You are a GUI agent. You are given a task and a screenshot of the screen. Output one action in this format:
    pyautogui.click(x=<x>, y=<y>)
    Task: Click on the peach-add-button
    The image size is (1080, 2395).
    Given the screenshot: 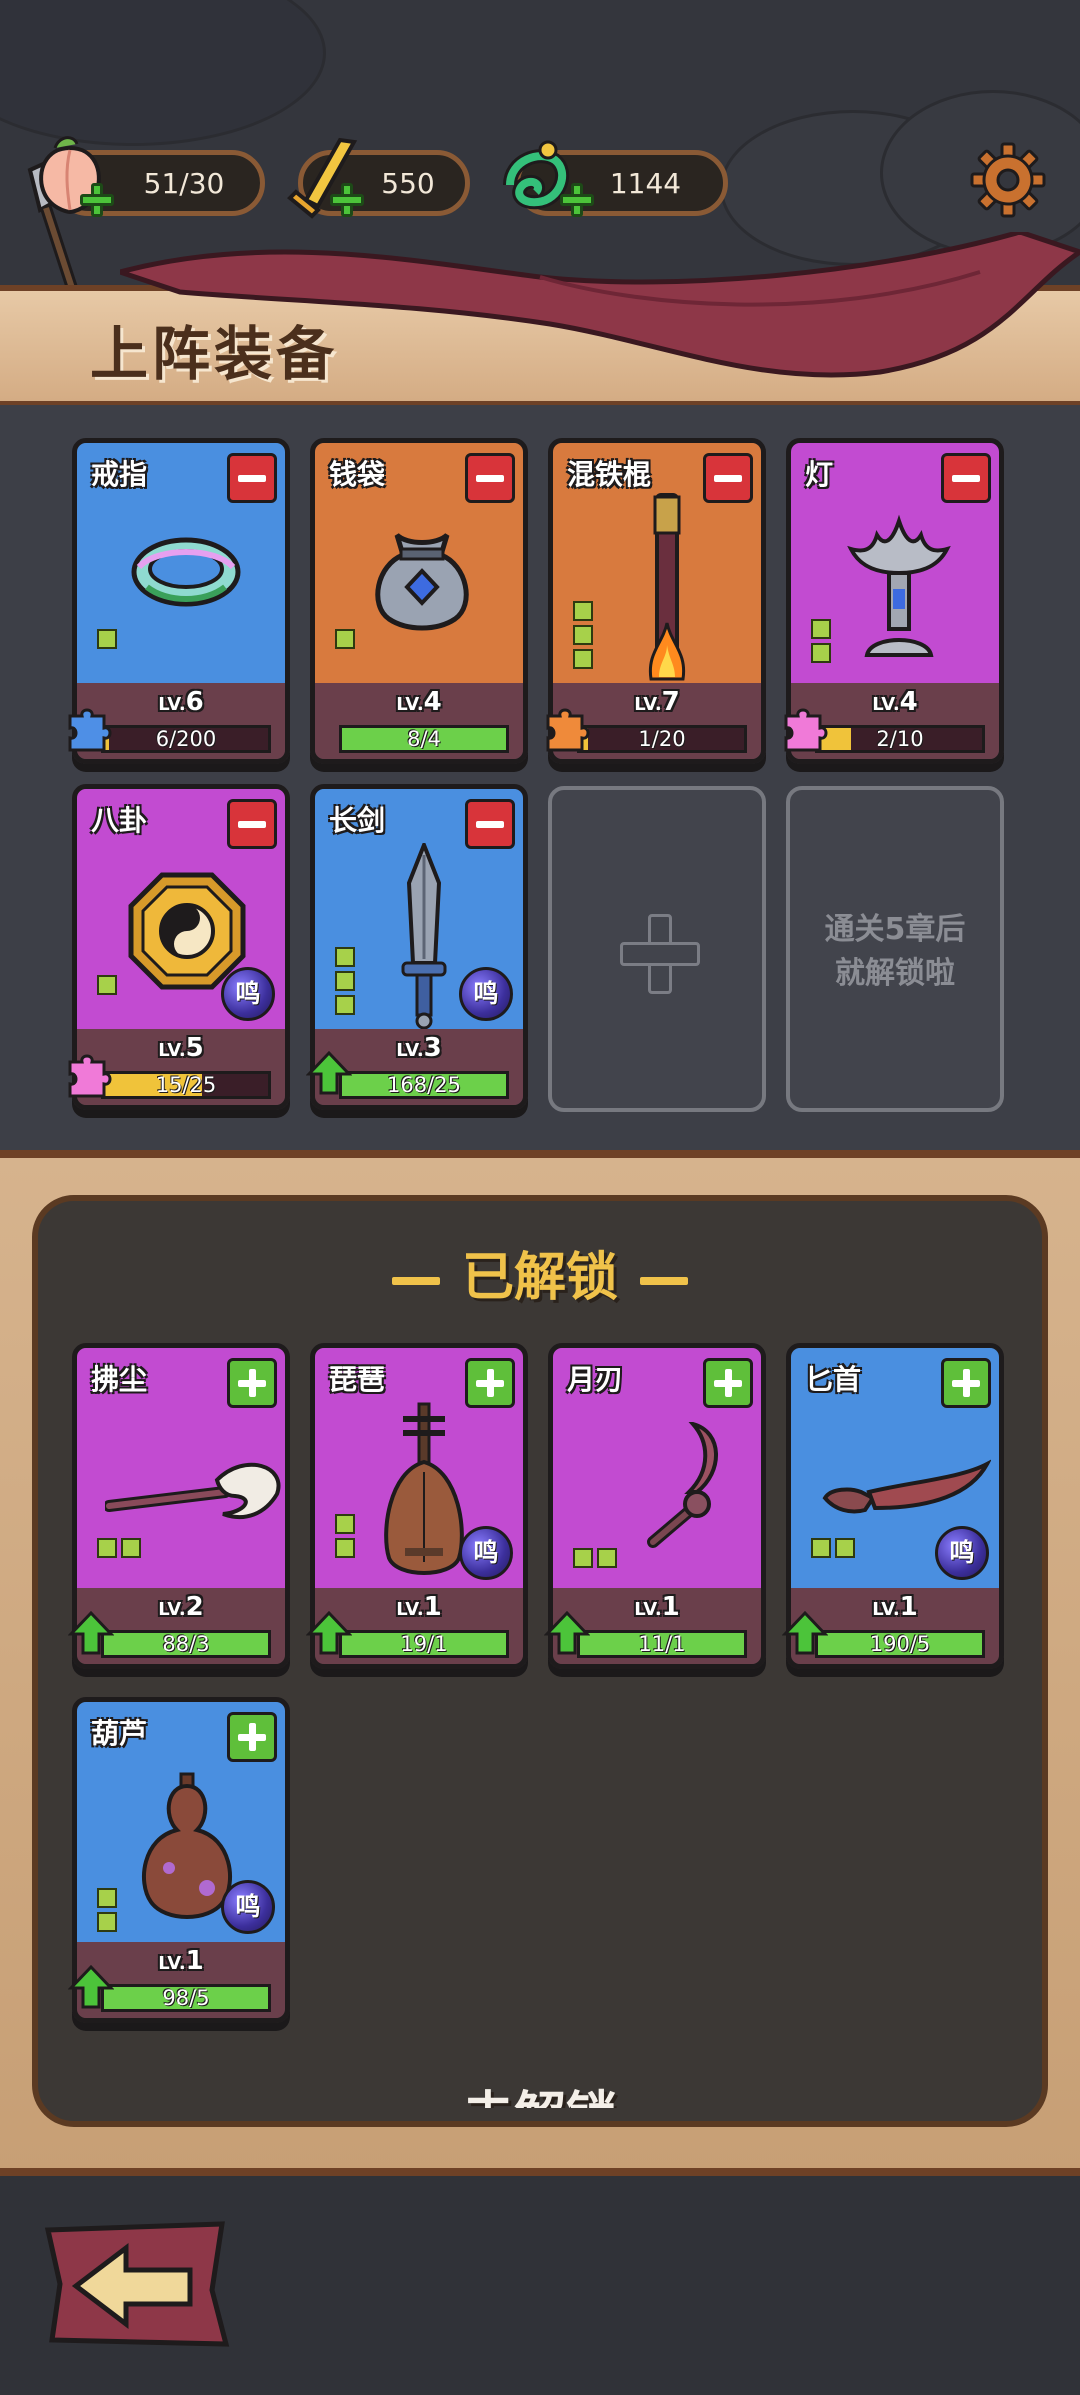 What is the action you would take?
    pyautogui.click(x=97, y=200)
    